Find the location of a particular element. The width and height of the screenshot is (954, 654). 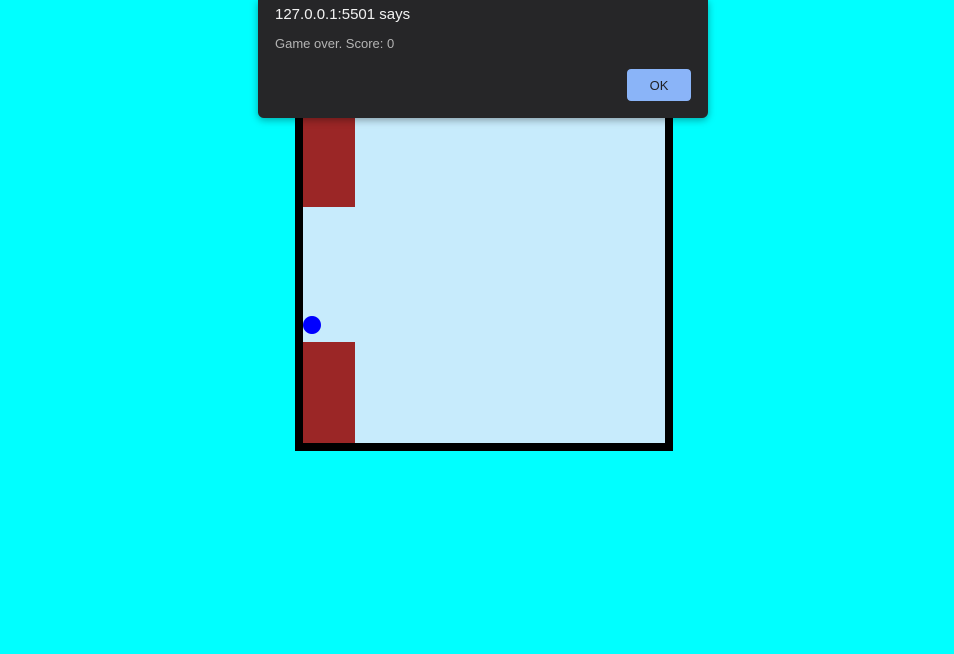

dialog-title: 127.0.0.1:5501 says is located at coordinates (343, 14).